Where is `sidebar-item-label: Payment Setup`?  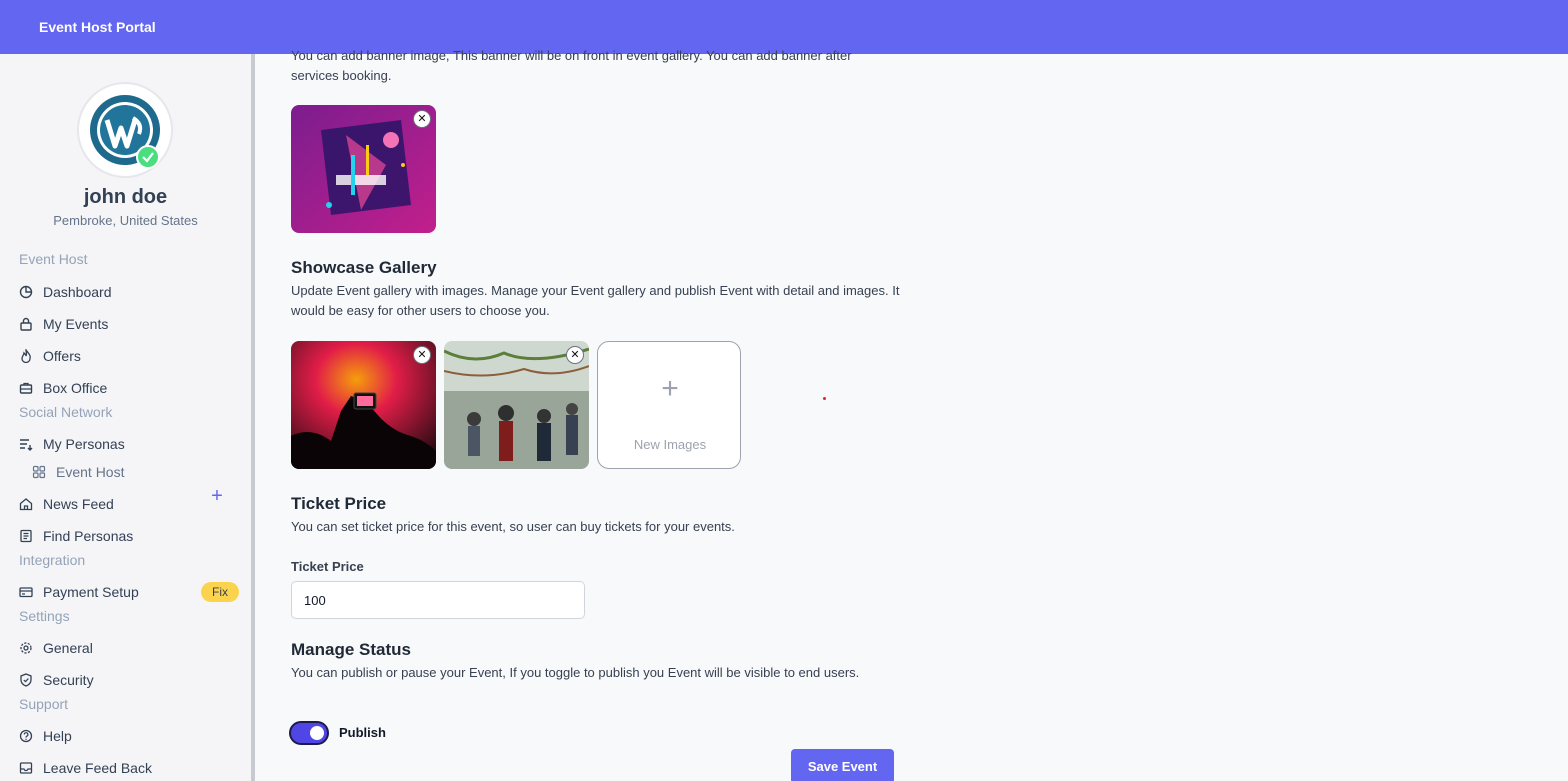
sidebar-item-label: Payment Setup is located at coordinates (91, 592).